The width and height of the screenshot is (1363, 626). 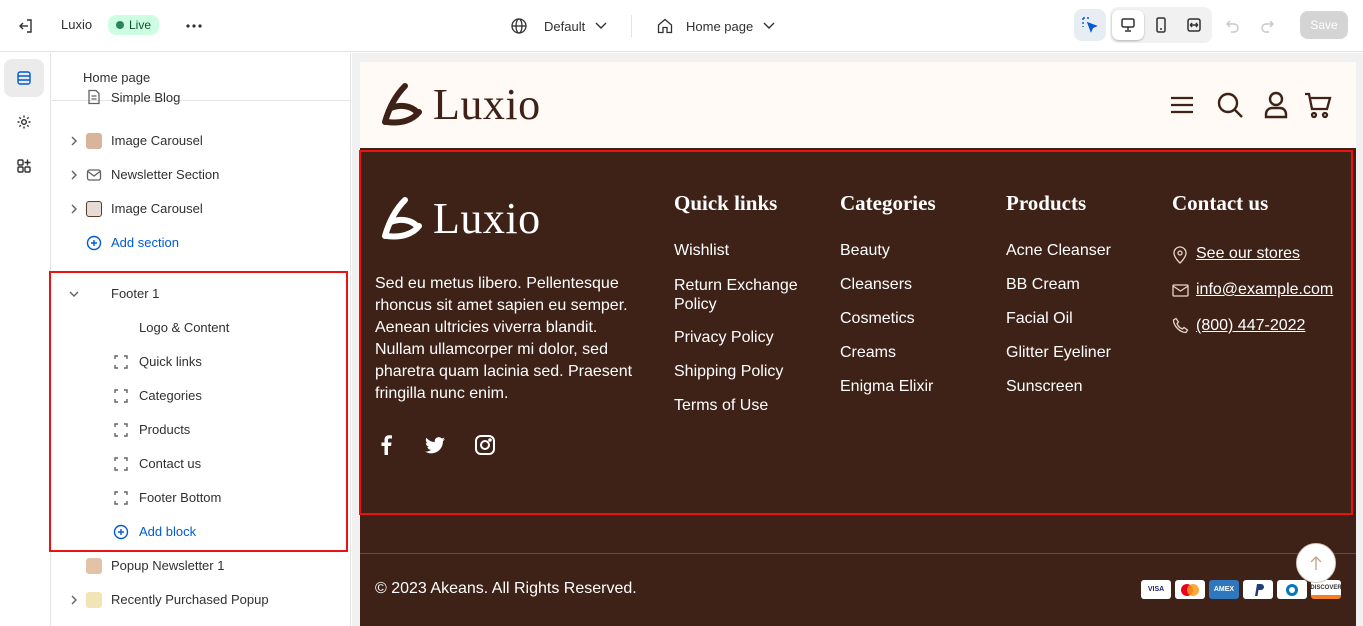 What do you see at coordinates (744, 295) in the screenshot?
I see `footer-link: Return Exchange Policy` at bounding box center [744, 295].